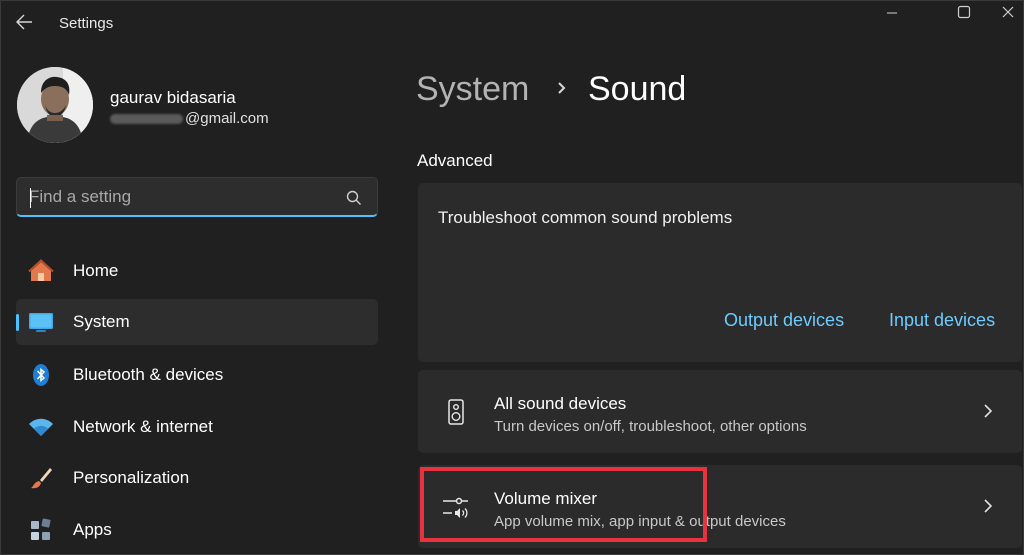 This screenshot has width=1024, height=555. What do you see at coordinates (197, 322) in the screenshot?
I see `sidebar-item-system: System` at bounding box center [197, 322].